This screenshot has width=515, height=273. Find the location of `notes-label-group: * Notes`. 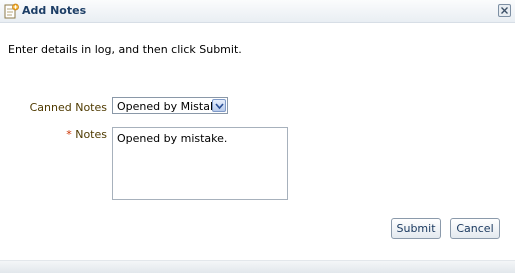

notes-label-group: * Notes is located at coordinates (86, 134).